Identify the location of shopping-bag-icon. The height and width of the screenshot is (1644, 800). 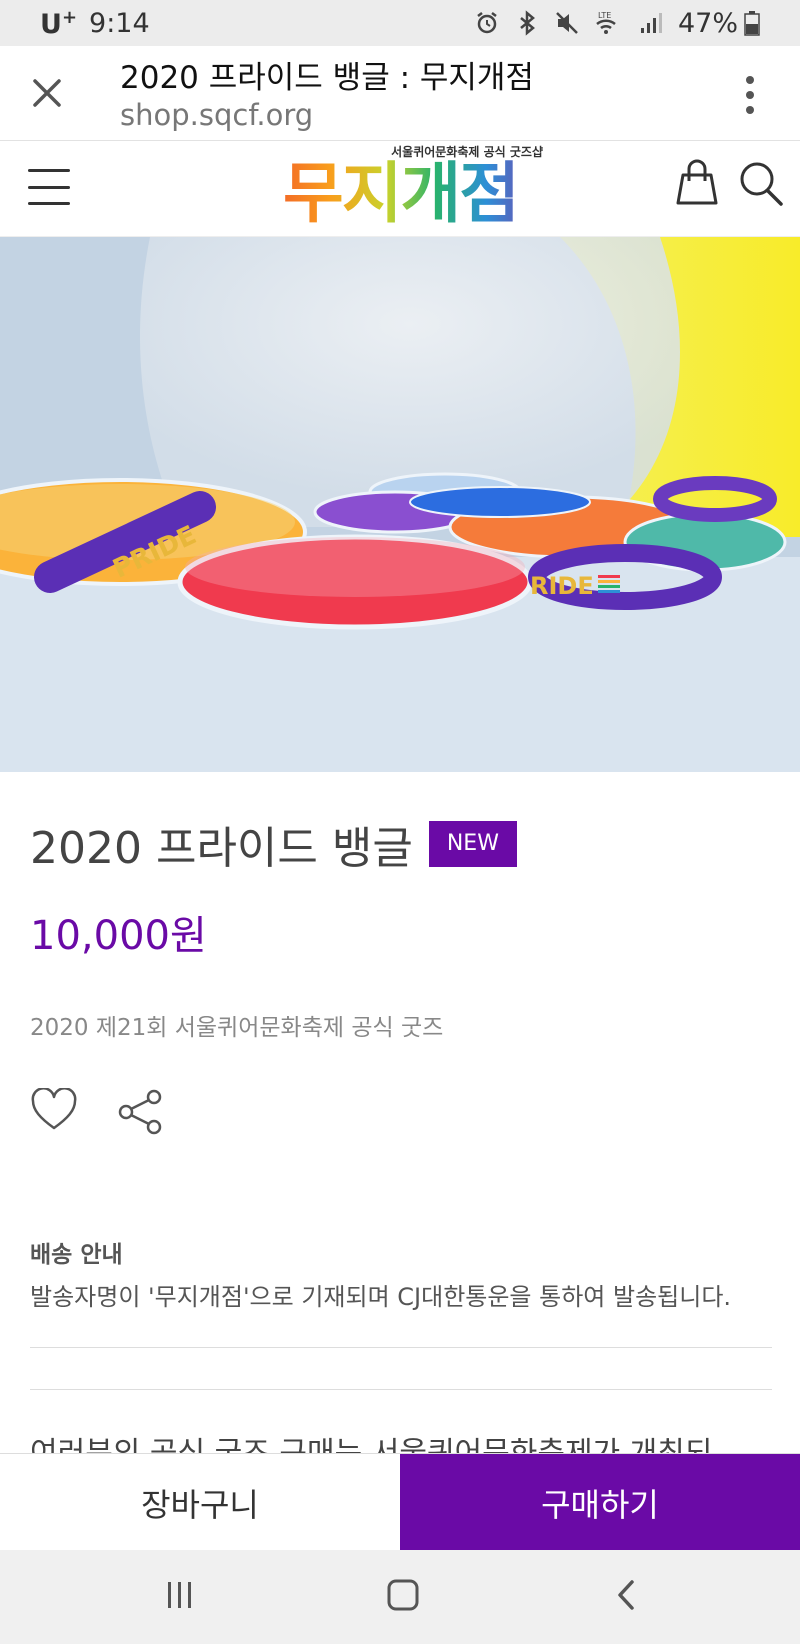
(697, 182).